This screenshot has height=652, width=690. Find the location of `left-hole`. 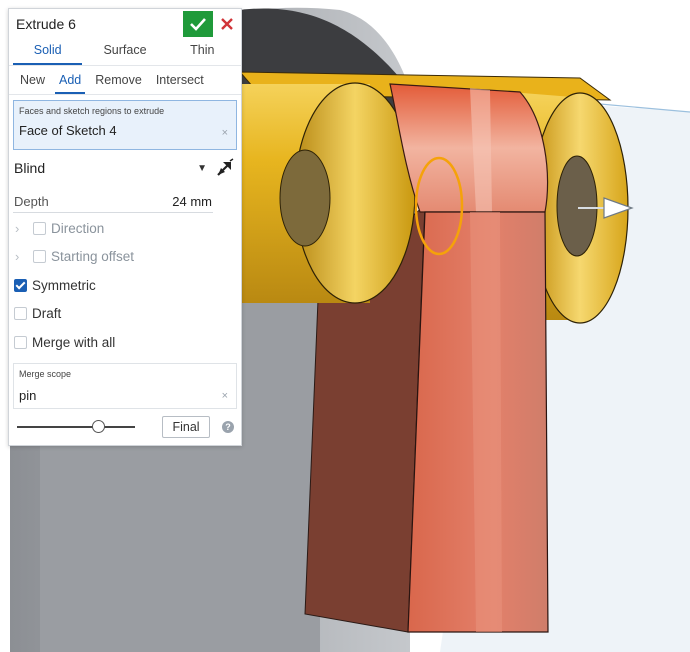

left-hole is located at coordinates (305, 198).